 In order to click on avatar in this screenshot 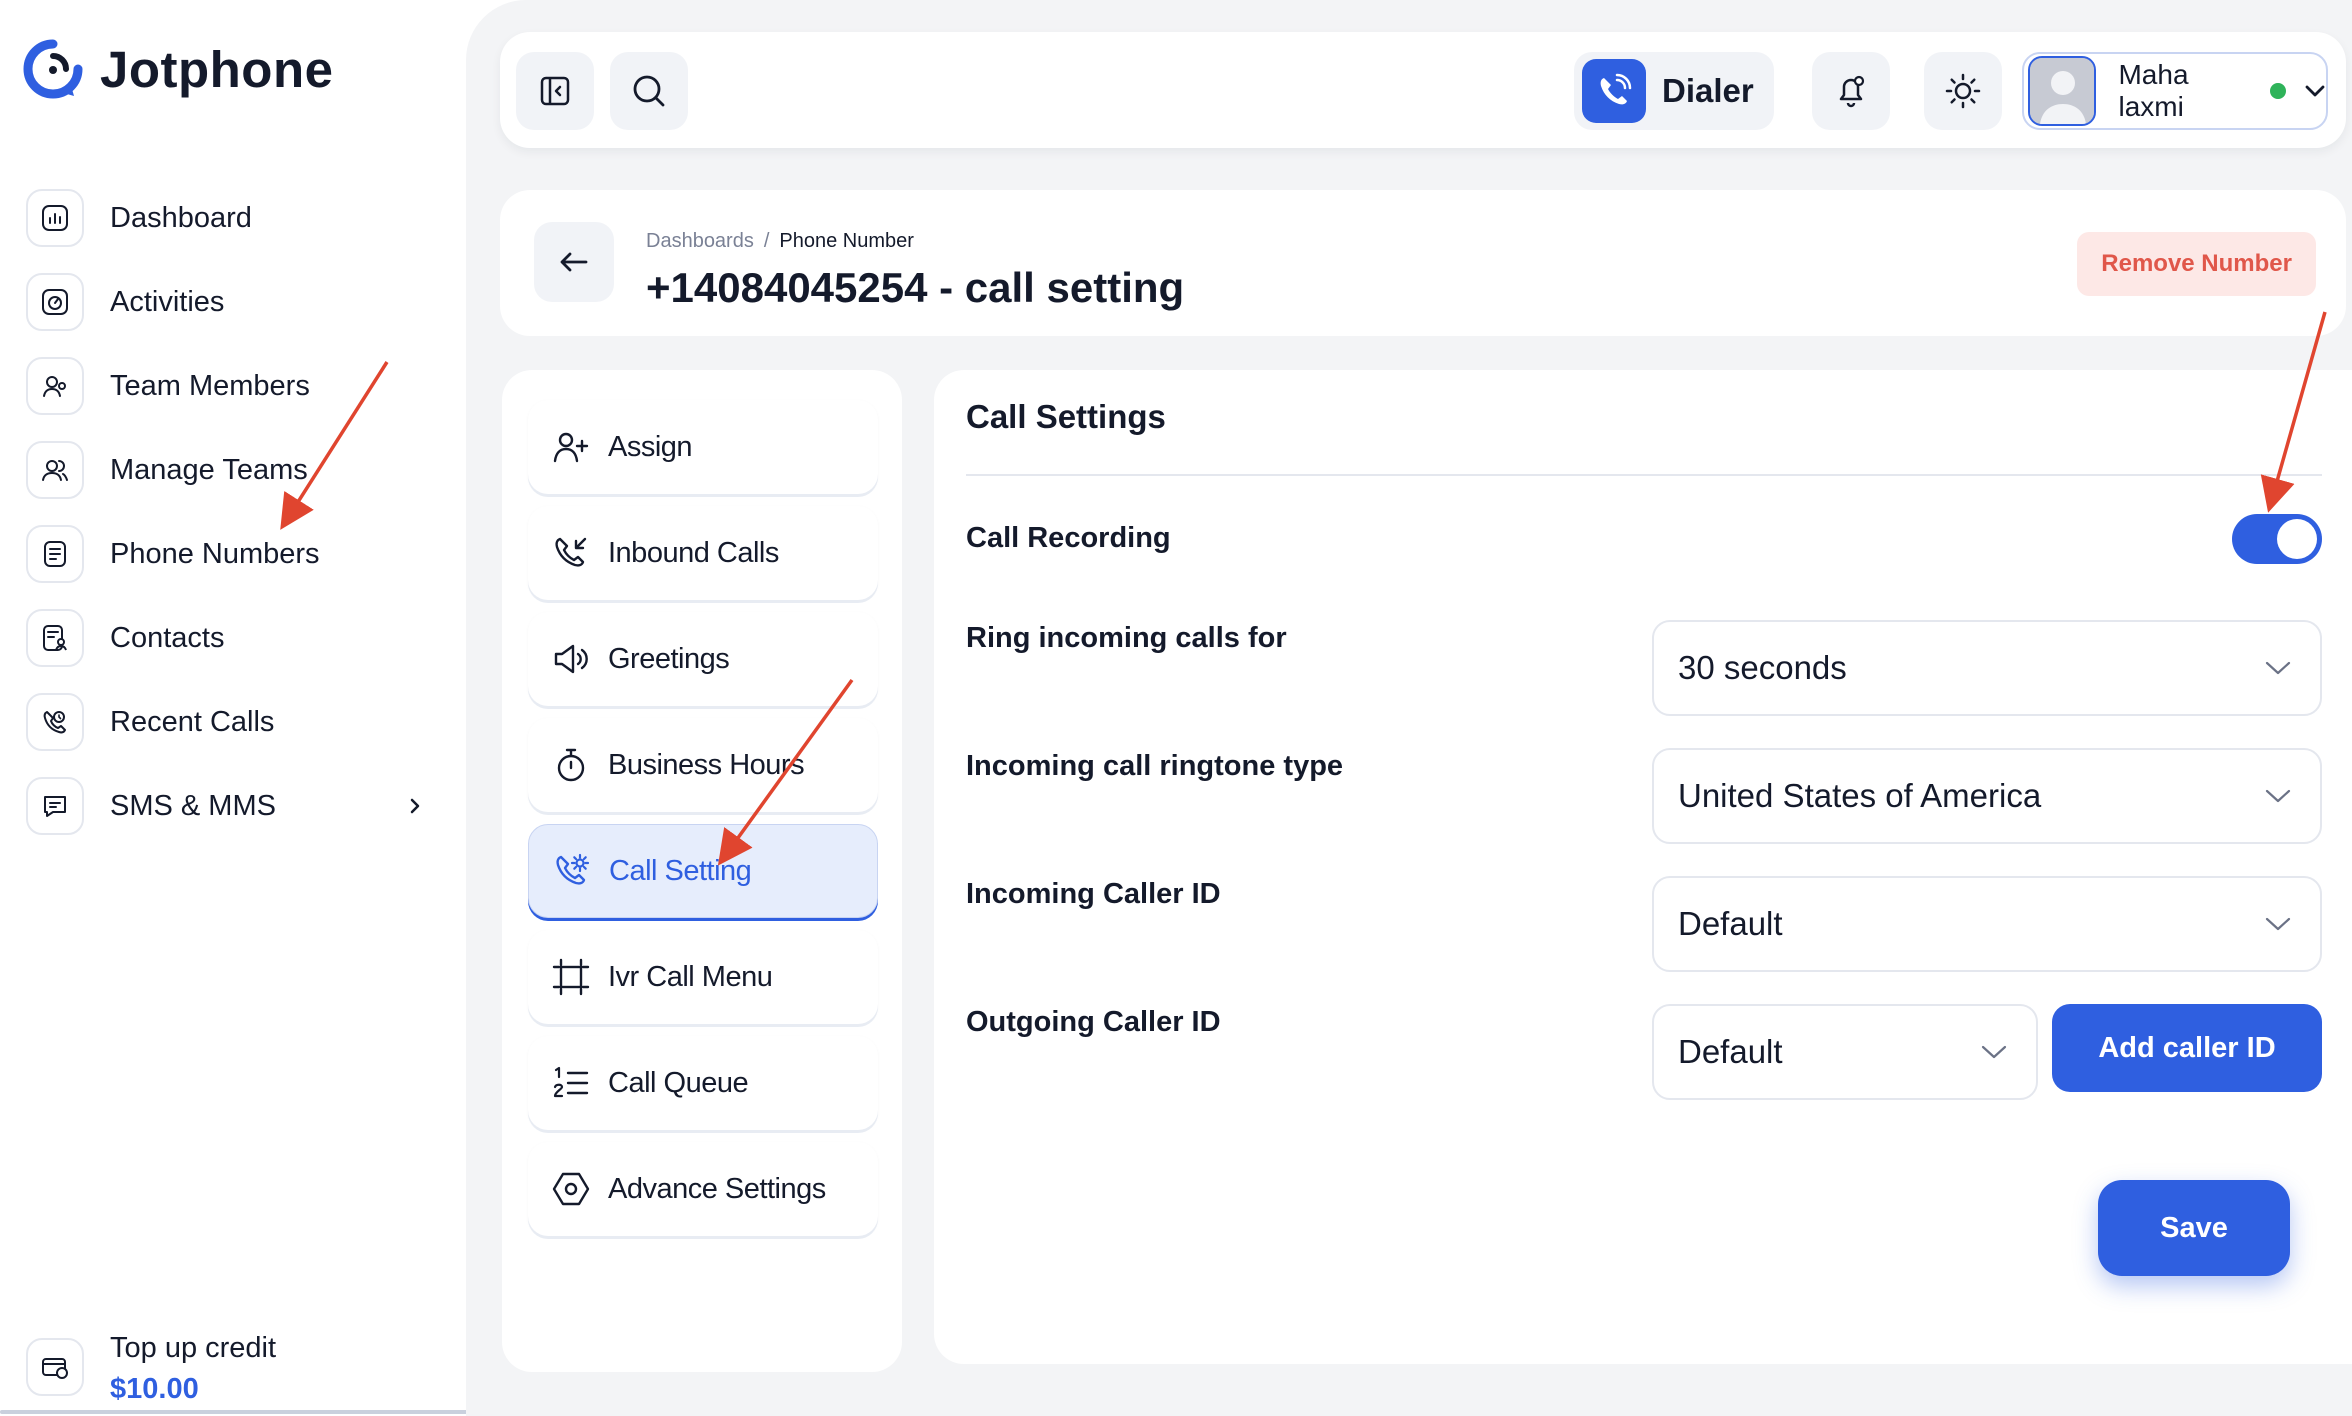, I will do `click(2062, 91)`.